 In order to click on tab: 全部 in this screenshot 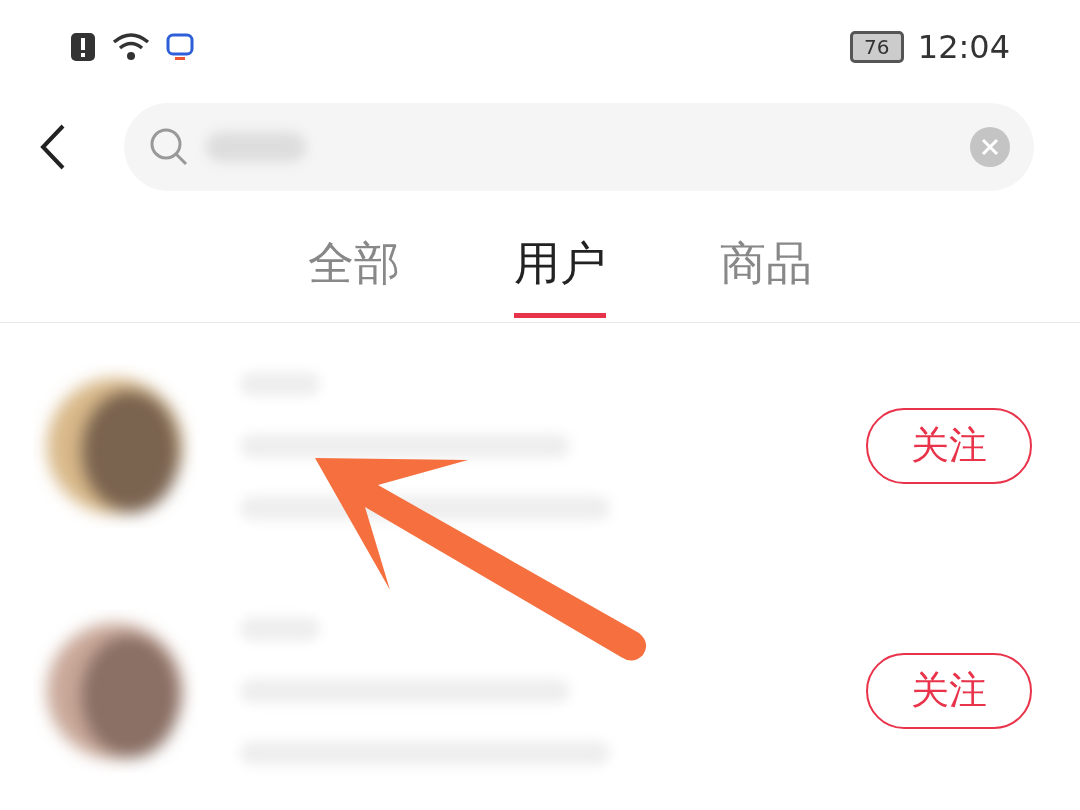, I will do `click(354, 266)`.